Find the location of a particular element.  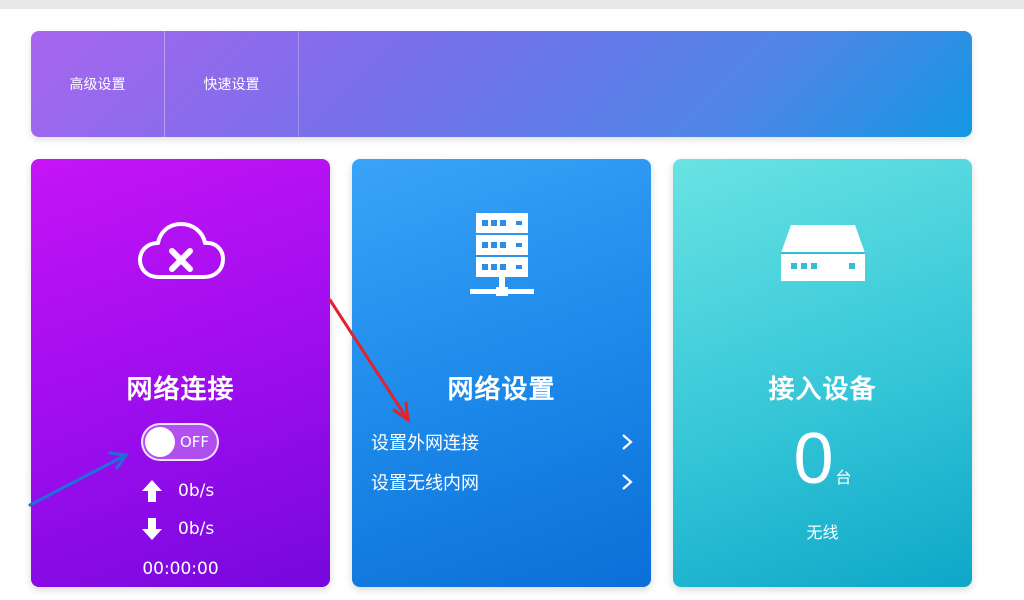

server-icon is located at coordinates (502, 254).